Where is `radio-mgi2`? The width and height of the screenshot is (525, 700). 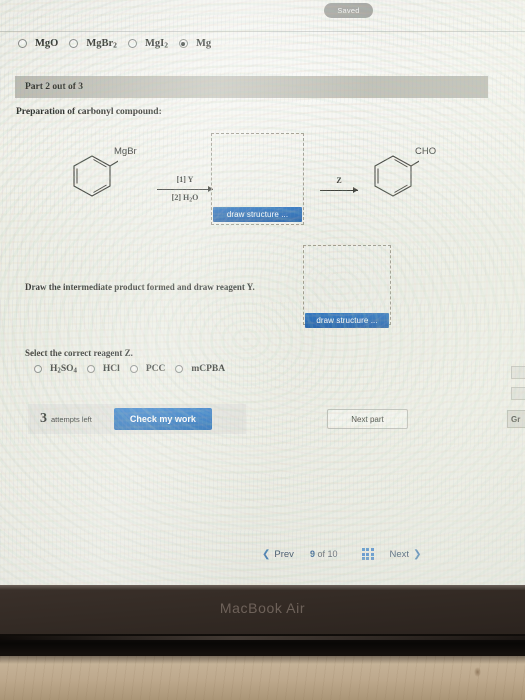
radio-mgi2 is located at coordinates (132, 44).